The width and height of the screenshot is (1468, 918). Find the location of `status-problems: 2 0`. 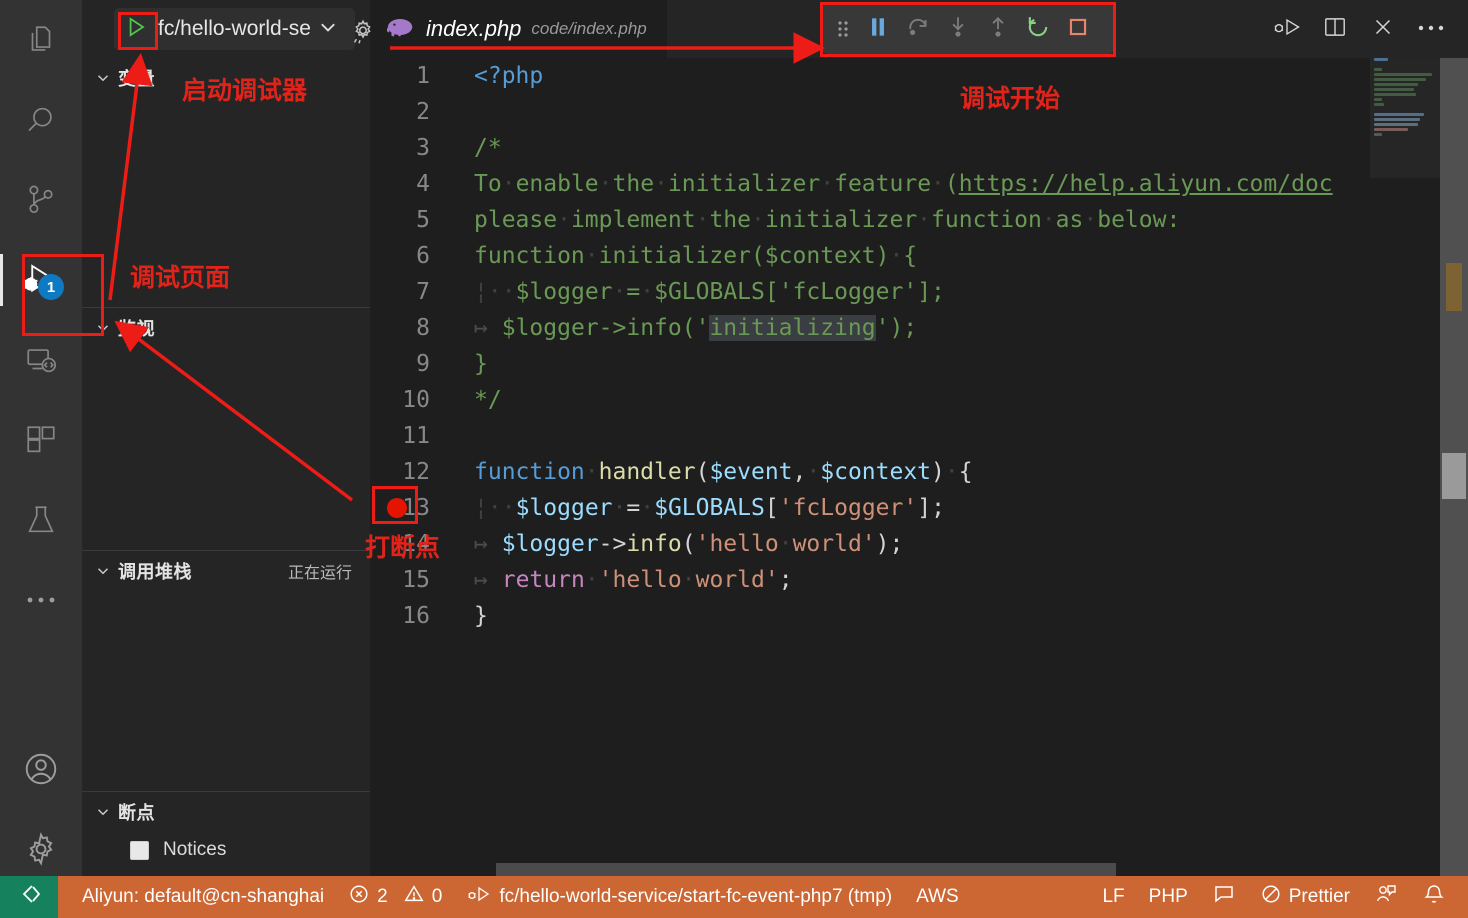

status-problems: 2 0 is located at coordinates (395, 897).